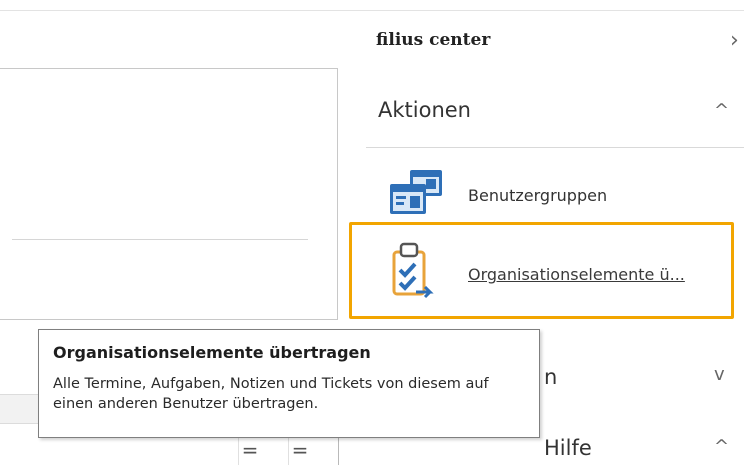 This screenshot has width=744, height=465. What do you see at coordinates (568, 448) in the screenshot?
I see `section-hilfe-title: Hilfe` at bounding box center [568, 448].